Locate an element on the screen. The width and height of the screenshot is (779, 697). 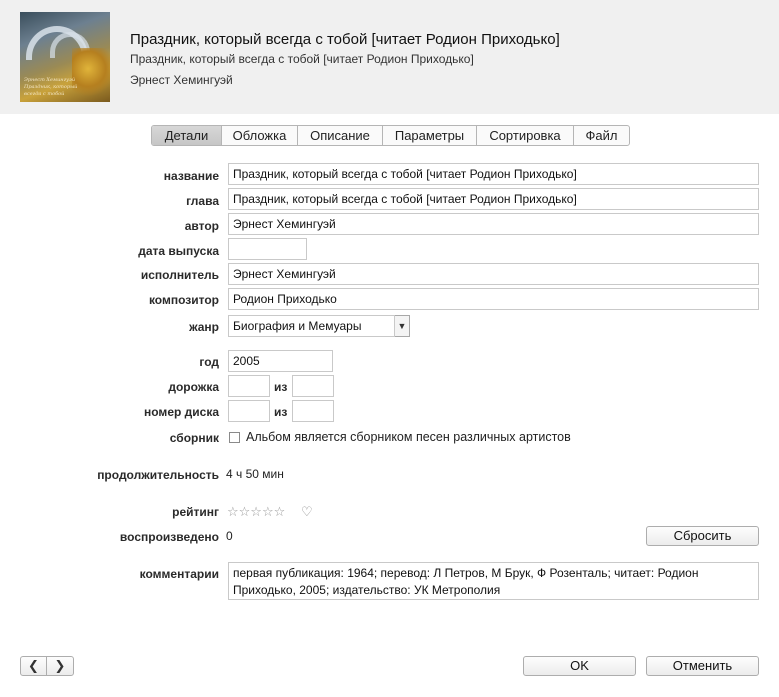
compilation-checkbox is located at coordinates (234, 437).